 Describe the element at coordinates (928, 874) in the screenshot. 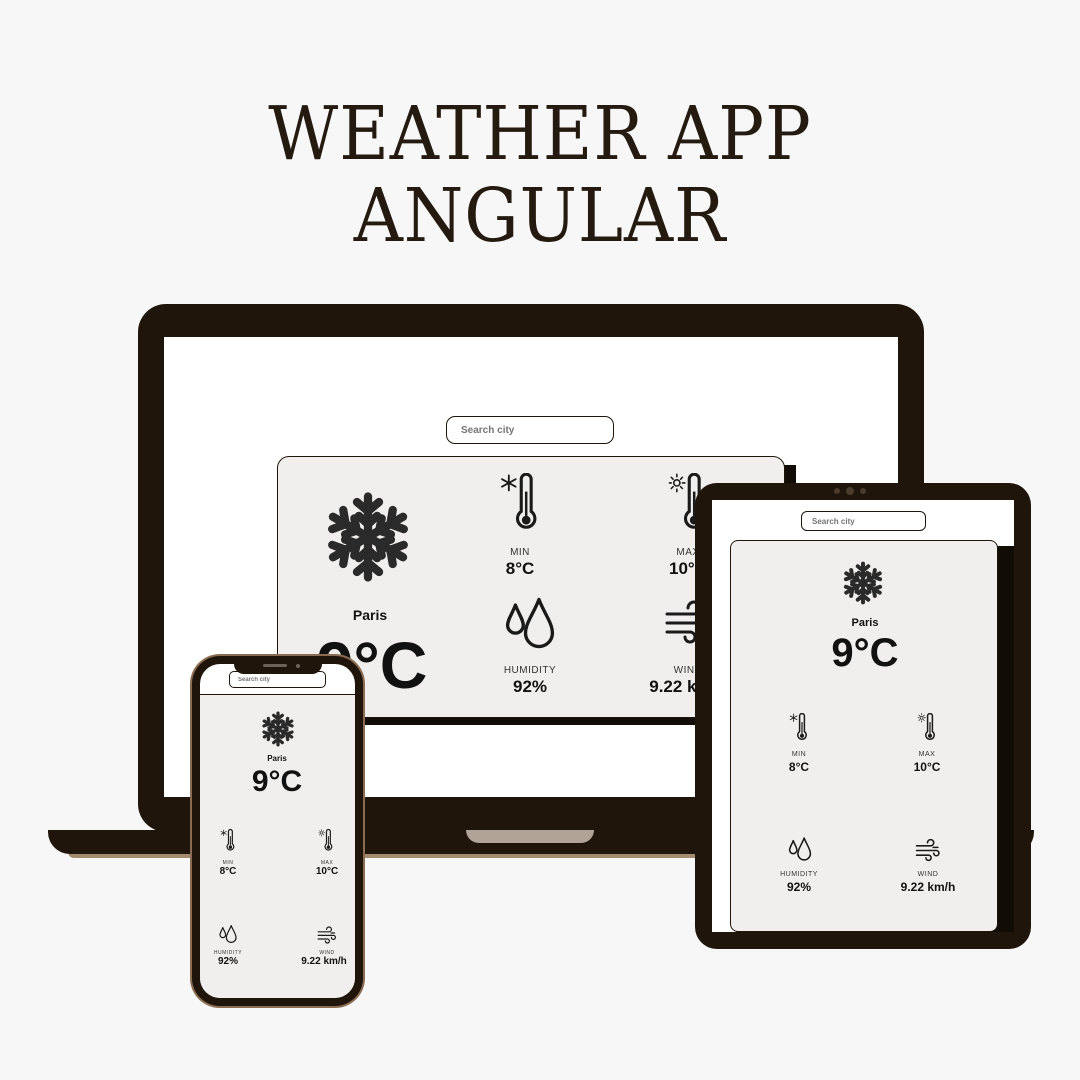

I see `wind-label: WIND` at that location.